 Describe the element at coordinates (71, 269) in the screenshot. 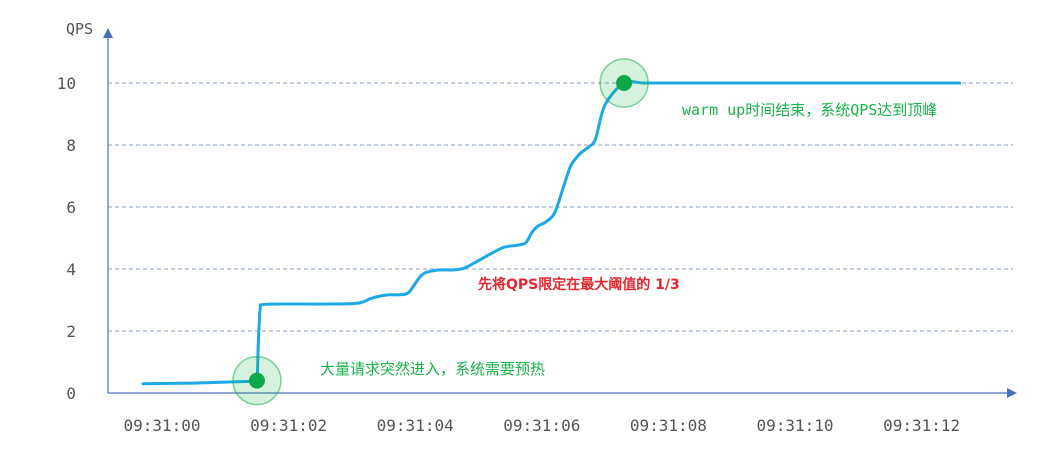

I see `y-tick-label: 4` at that location.